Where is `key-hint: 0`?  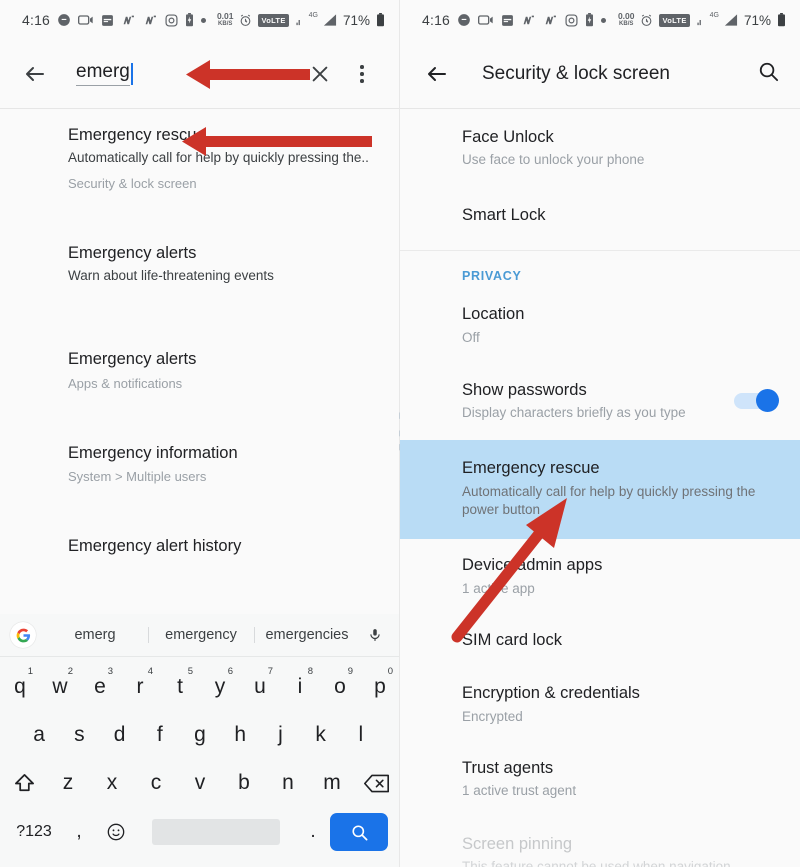
key-hint: 0 is located at coordinates (390, 671).